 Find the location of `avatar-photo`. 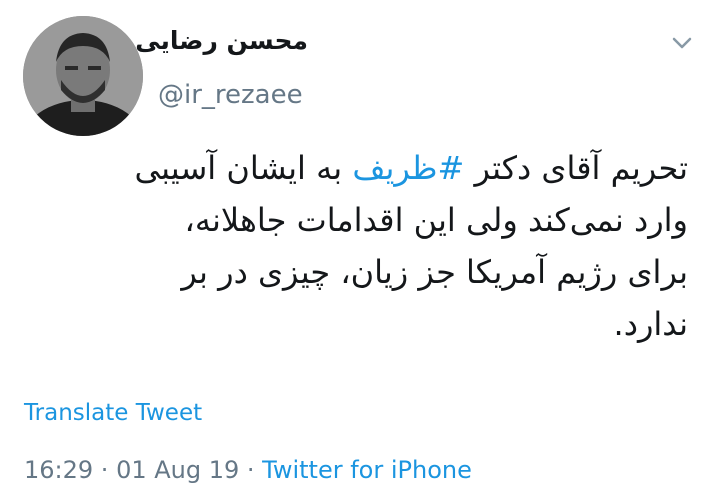

avatar-photo is located at coordinates (83, 76).